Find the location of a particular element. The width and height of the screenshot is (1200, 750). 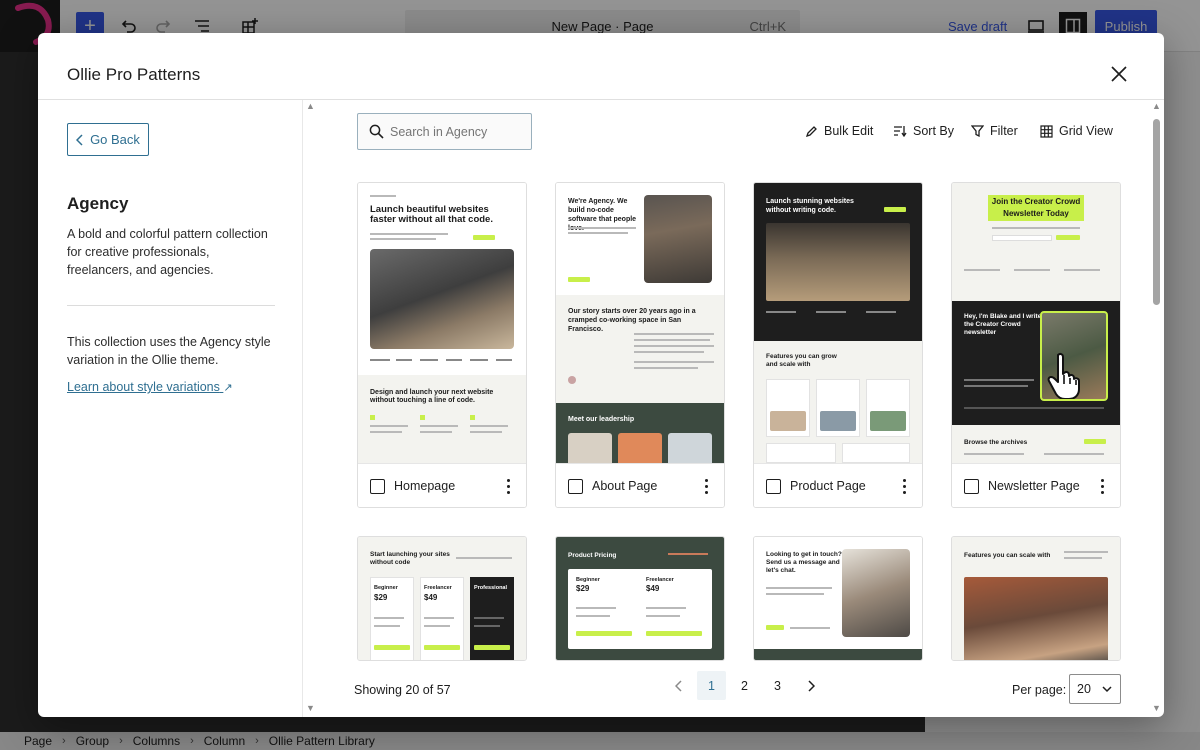

sort-by-button: Sort By is located at coordinates (923, 131).